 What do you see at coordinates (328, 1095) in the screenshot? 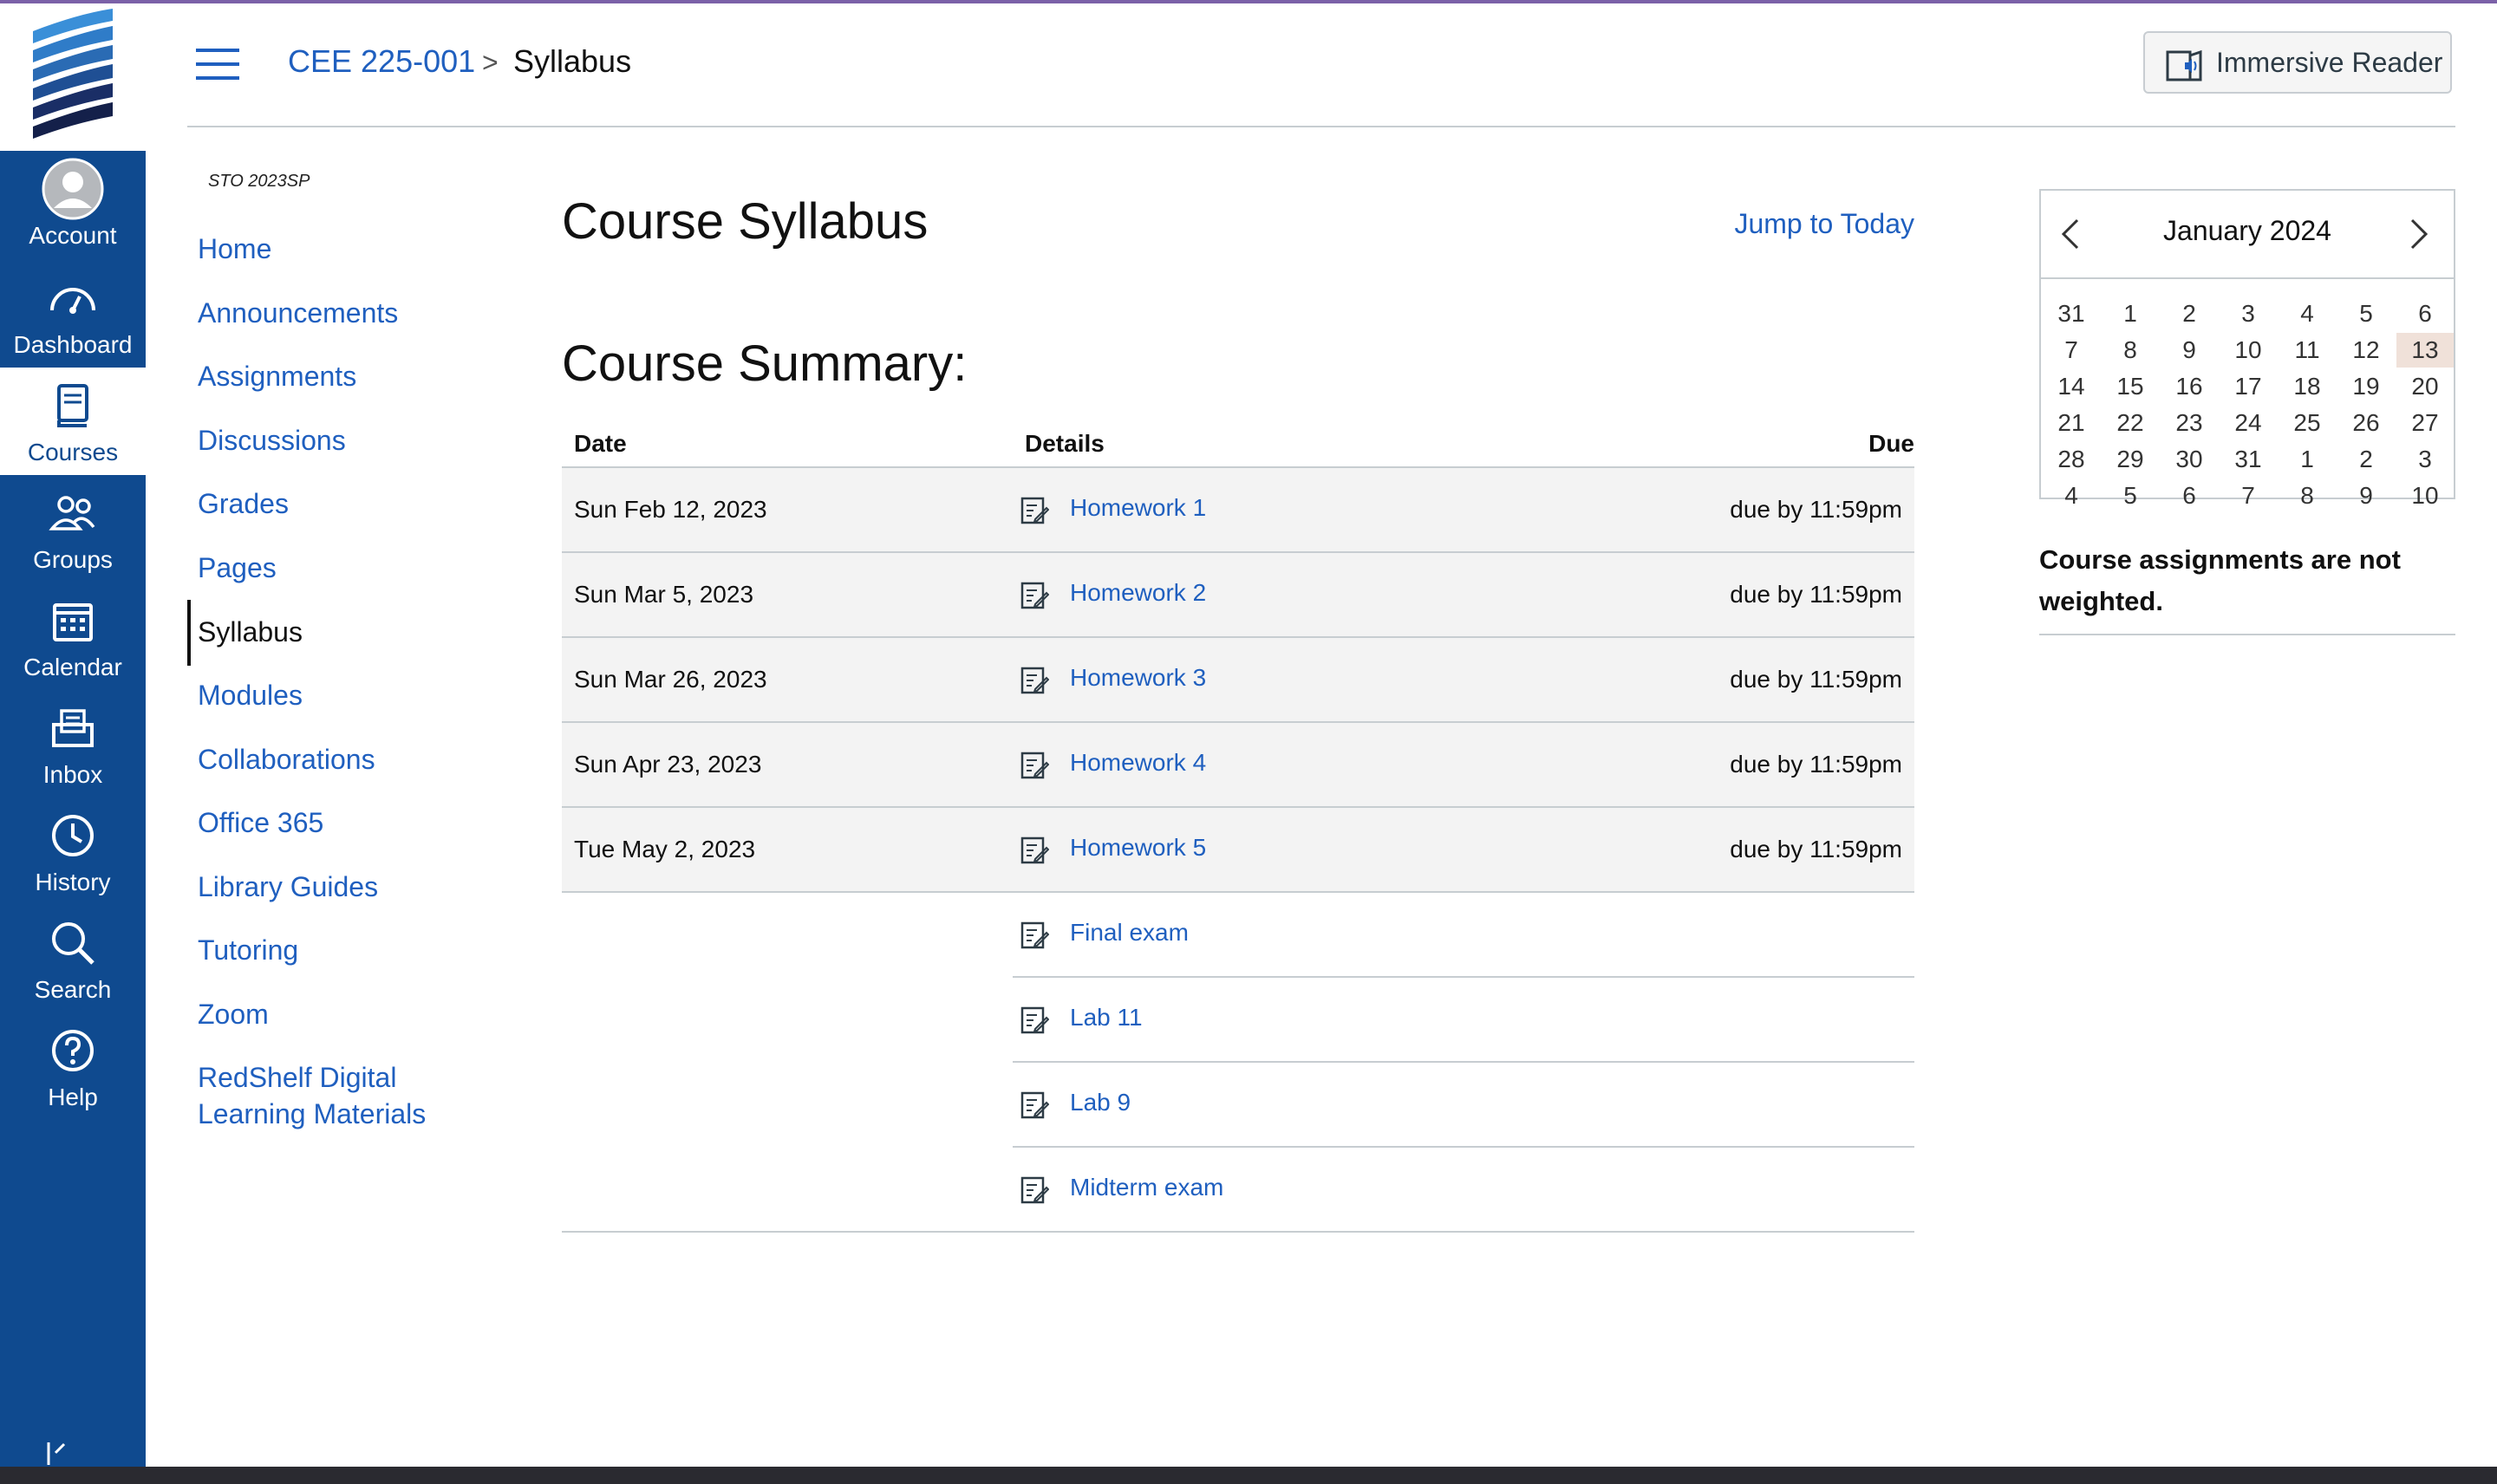
I see `course-nav-redshelf: RedShelf Digital Learning Materials` at bounding box center [328, 1095].